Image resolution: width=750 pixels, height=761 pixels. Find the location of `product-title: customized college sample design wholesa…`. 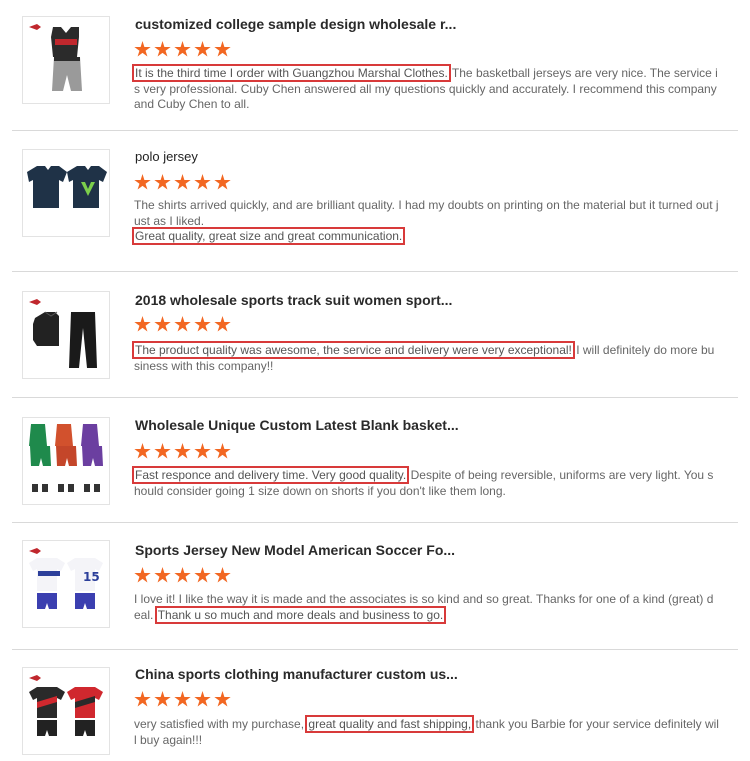

product-title: customized college sample design wholesa… is located at coordinates (426, 24).